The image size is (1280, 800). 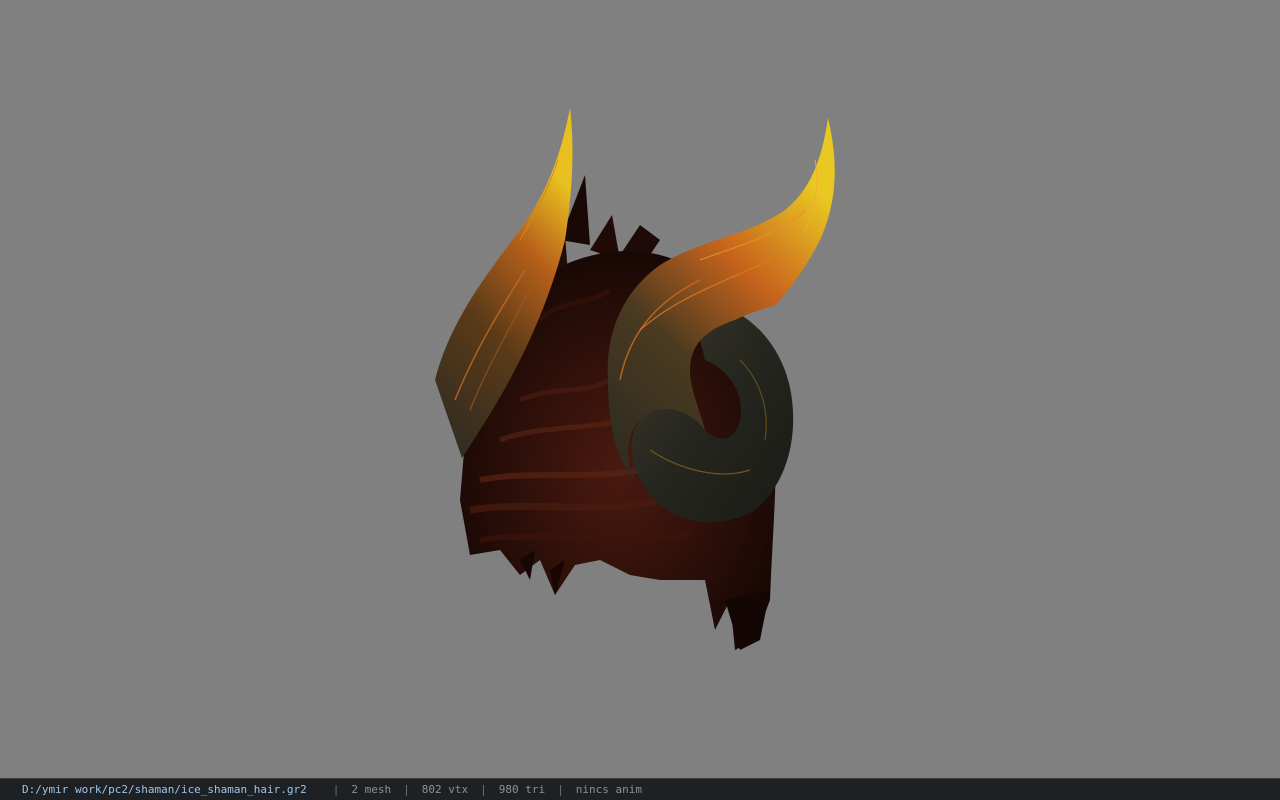 I want to click on triangle-count-label: 980 tri, so click(x=522, y=789).